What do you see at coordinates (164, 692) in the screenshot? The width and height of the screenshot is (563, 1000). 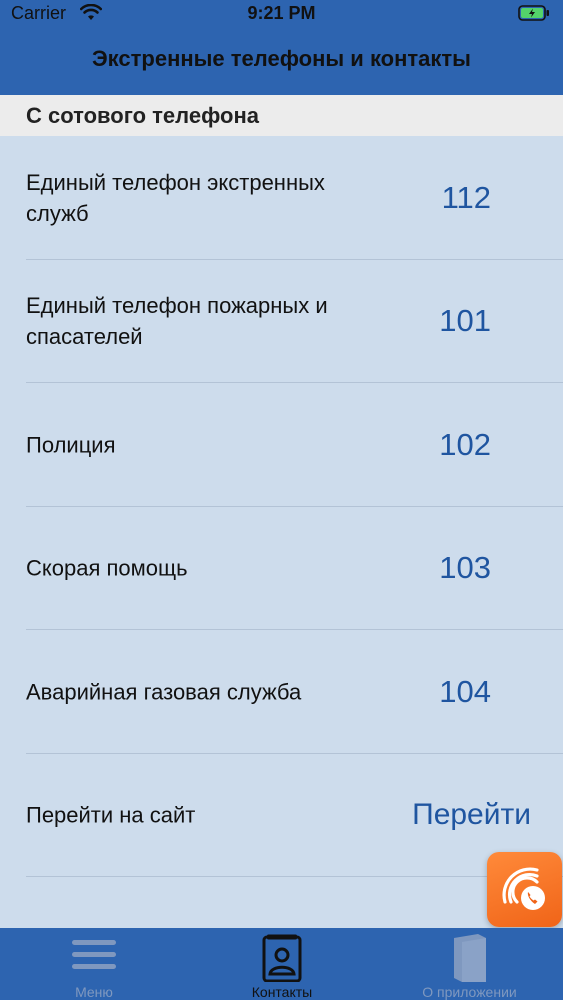 I see `contact-label: Аварийная газовая служба` at bounding box center [164, 692].